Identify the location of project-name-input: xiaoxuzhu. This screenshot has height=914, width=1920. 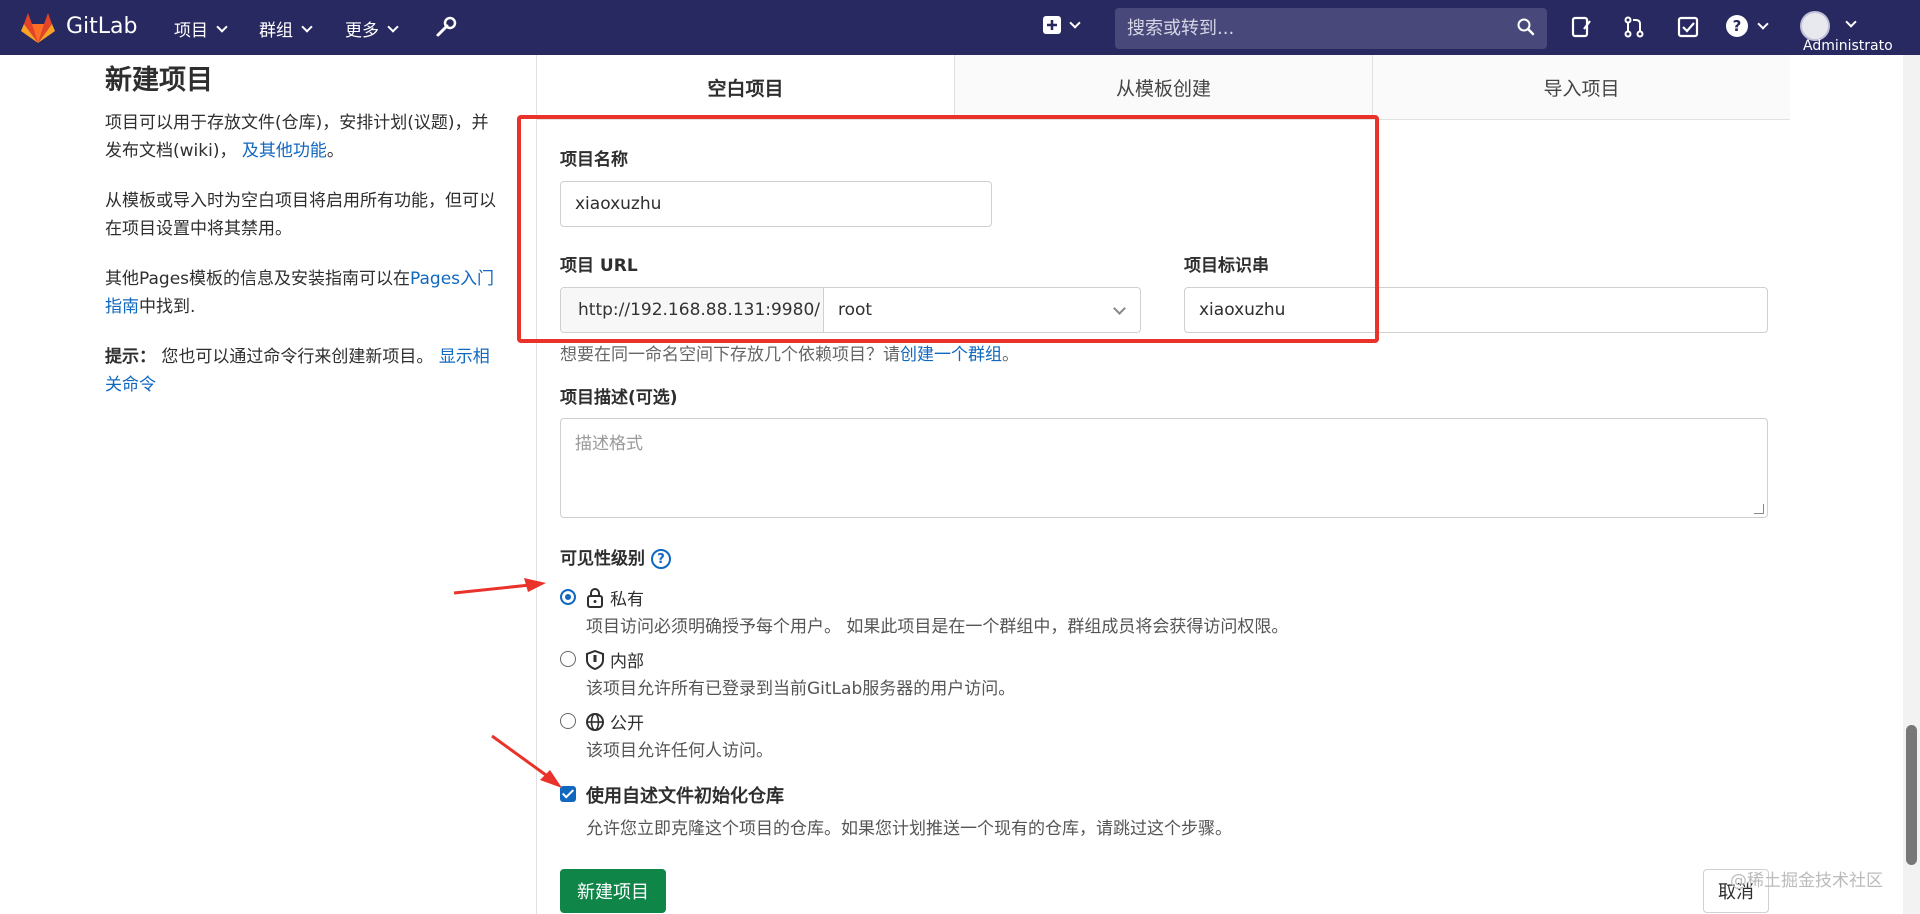
(776, 204).